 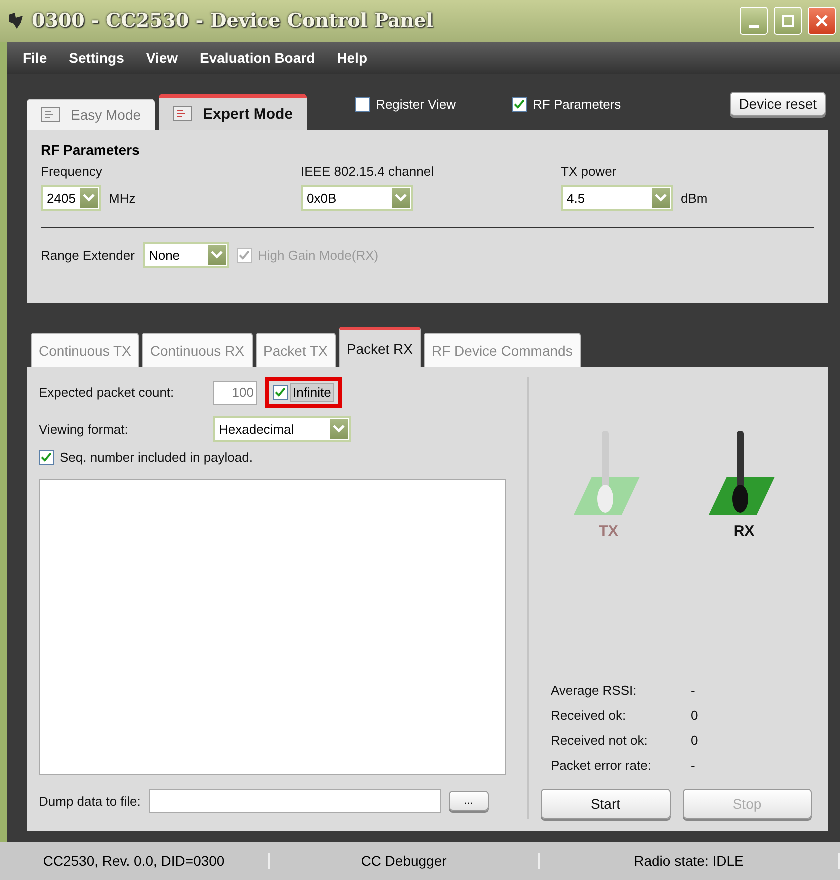 What do you see at coordinates (577, 104) in the screenshot?
I see `checkbox-label: RF Parameters` at bounding box center [577, 104].